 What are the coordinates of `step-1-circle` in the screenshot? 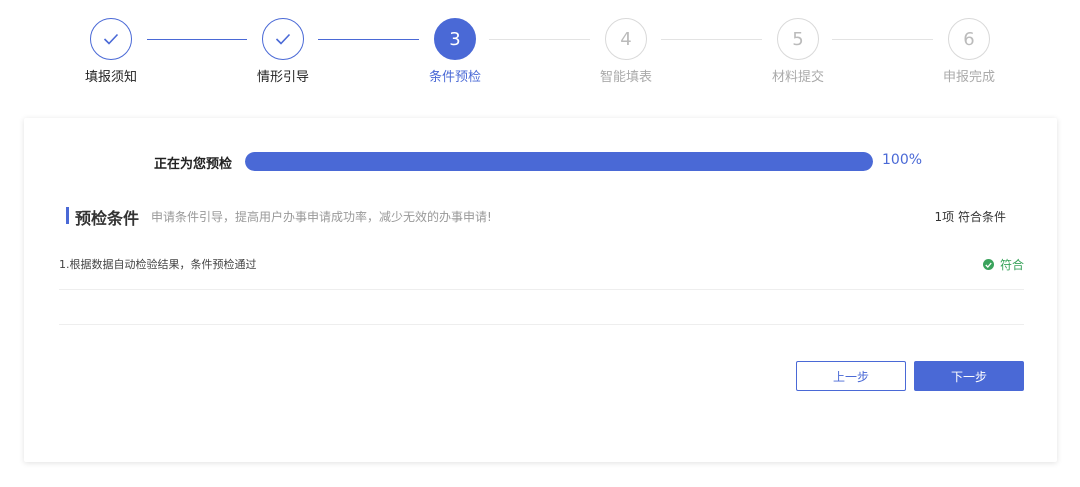 It's located at (111, 39).